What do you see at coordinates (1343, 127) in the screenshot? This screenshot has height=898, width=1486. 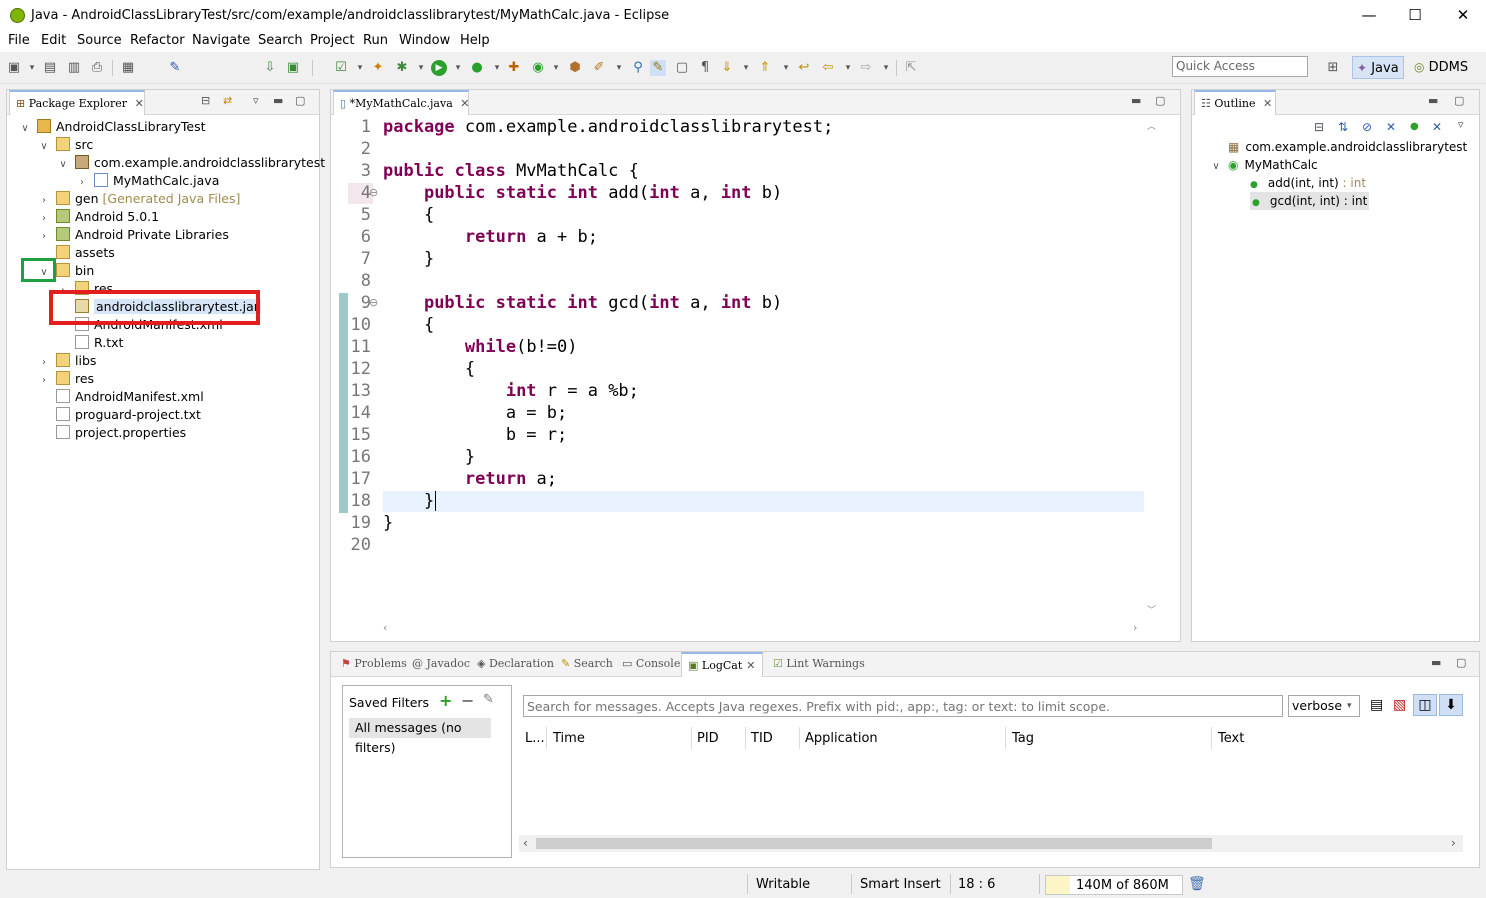 I see `sort-icon: ⇅` at bounding box center [1343, 127].